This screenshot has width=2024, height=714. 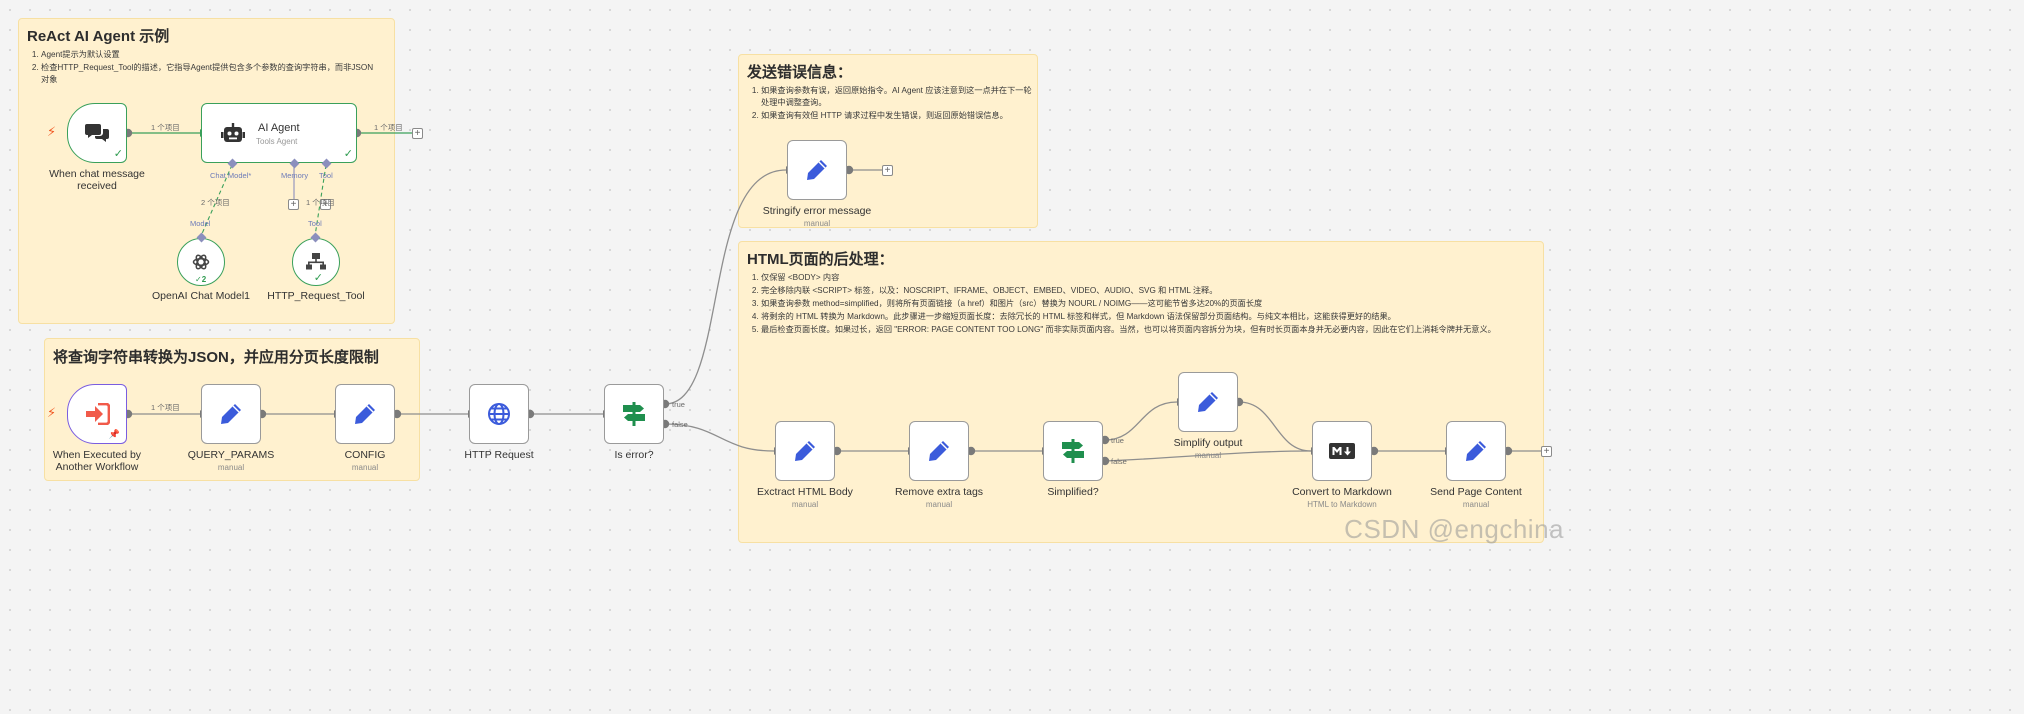 I want to click on node-label: HTTP Request, so click(x=499, y=455).